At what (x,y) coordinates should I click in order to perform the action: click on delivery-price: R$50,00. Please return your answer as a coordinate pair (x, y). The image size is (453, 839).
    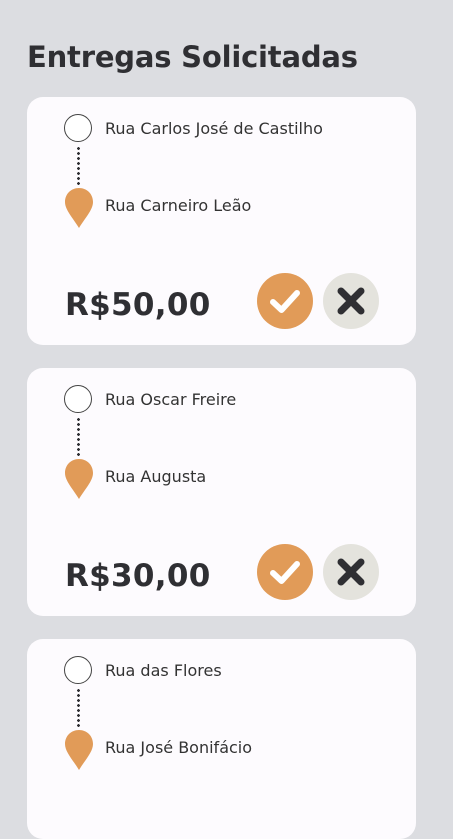
    Looking at the image, I should click on (138, 305).